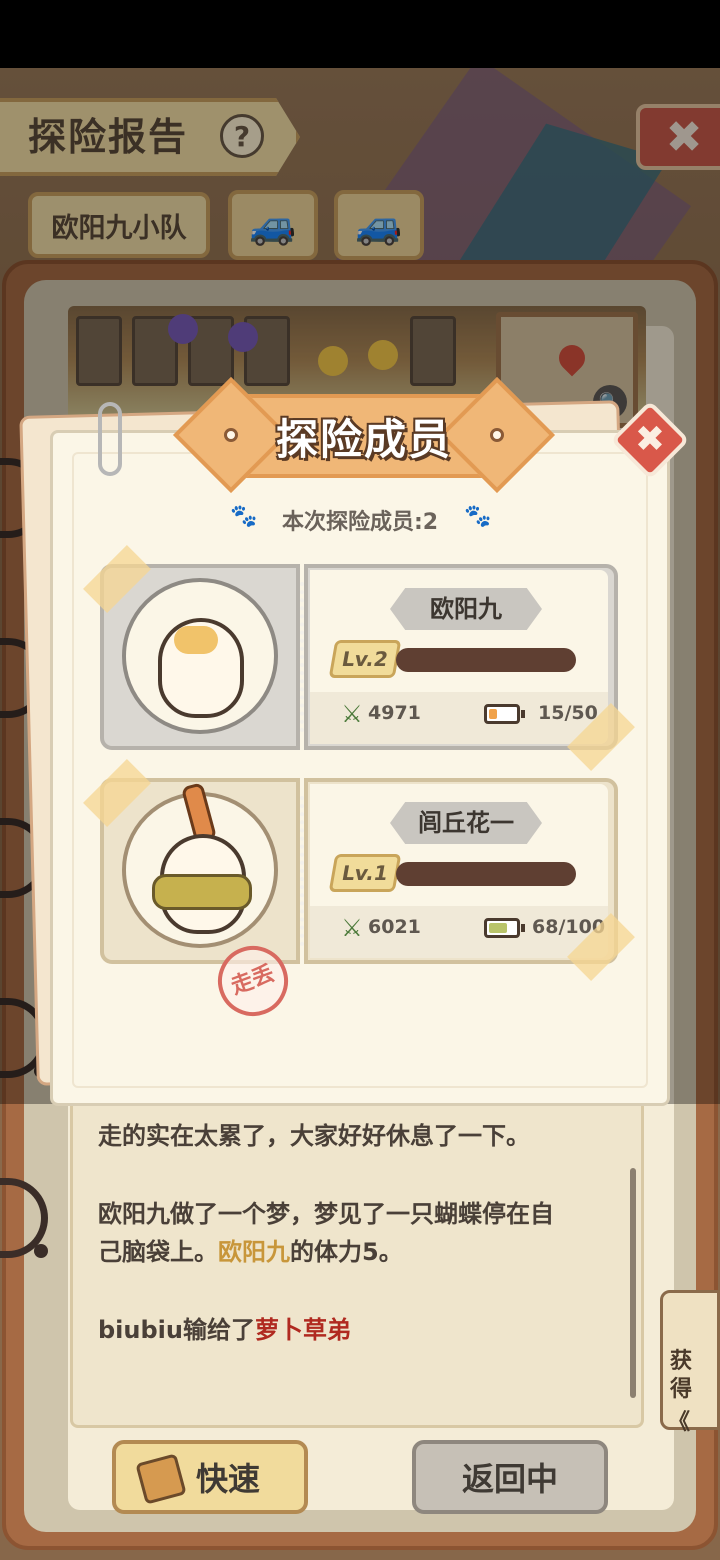 Image resolution: width=720 pixels, height=1560 pixels. I want to click on log-line: biubiu输给了萝卜草弟, so click(224, 1330).